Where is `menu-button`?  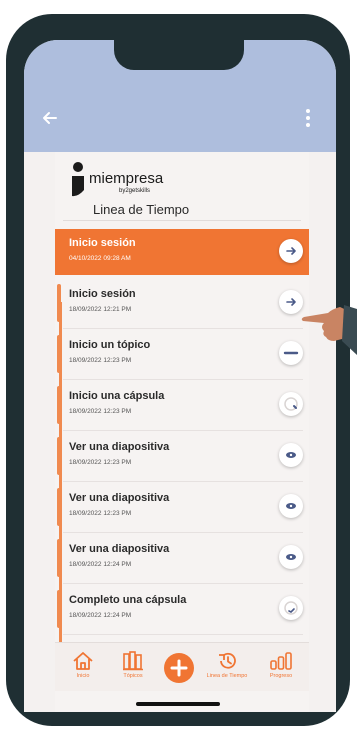
menu-button is located at coordinates (308, 118).